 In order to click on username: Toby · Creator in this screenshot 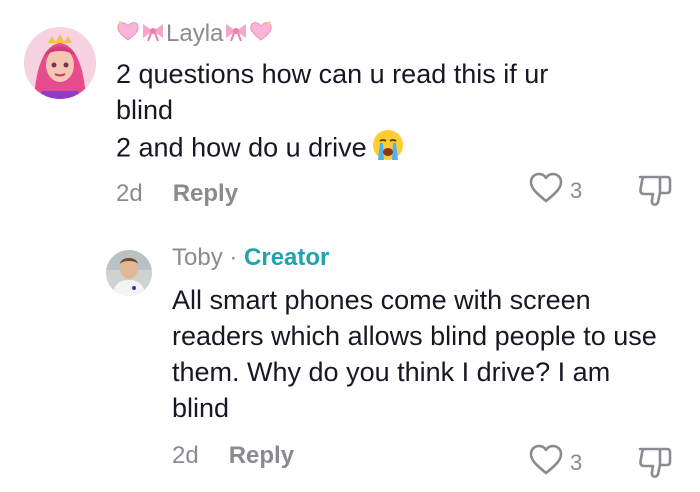, I will do `click(250, 258)`.